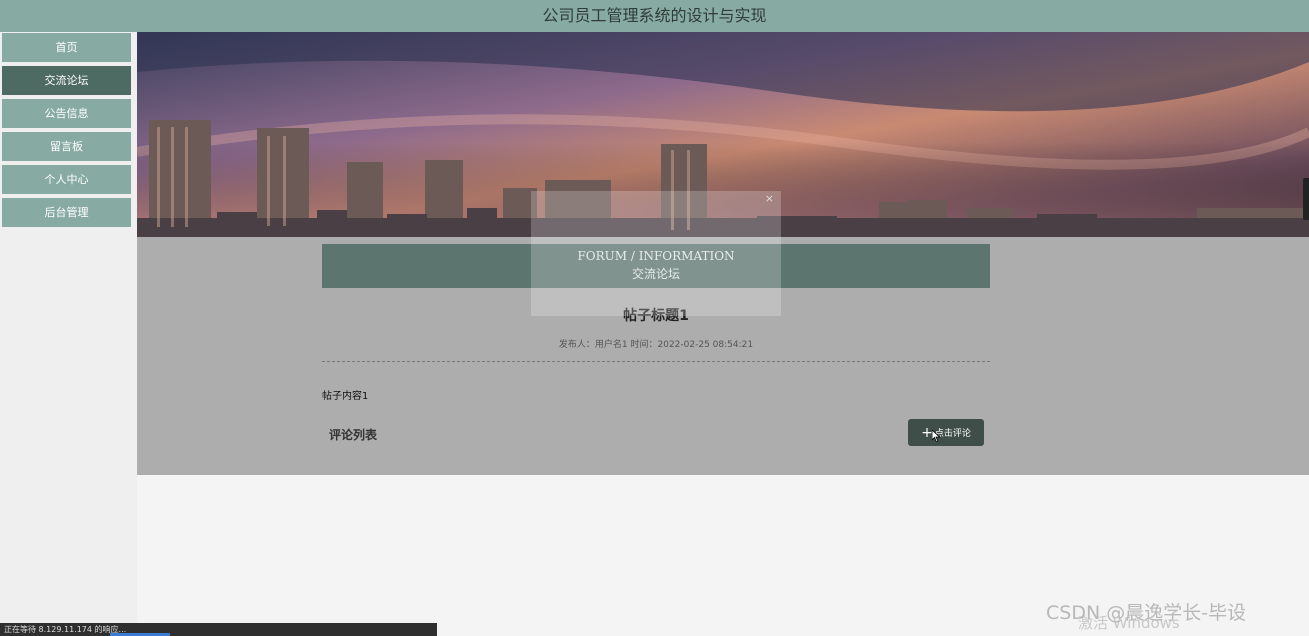  I want to click on section-title-overlay: × FORUM / INFORMATION 交流论坛, so click(656, 253).